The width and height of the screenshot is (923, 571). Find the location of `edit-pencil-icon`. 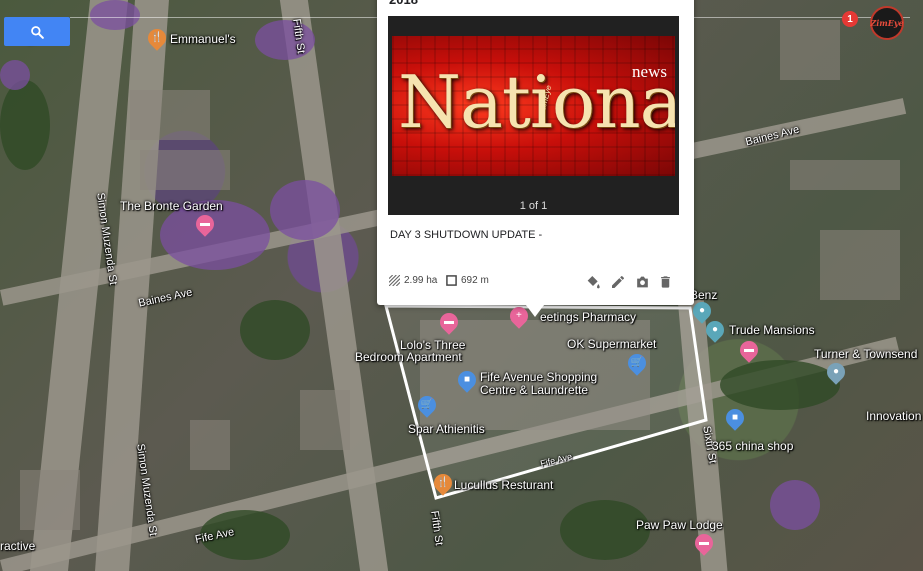

edit-pencil-icon is located at coordinates (618, 282).